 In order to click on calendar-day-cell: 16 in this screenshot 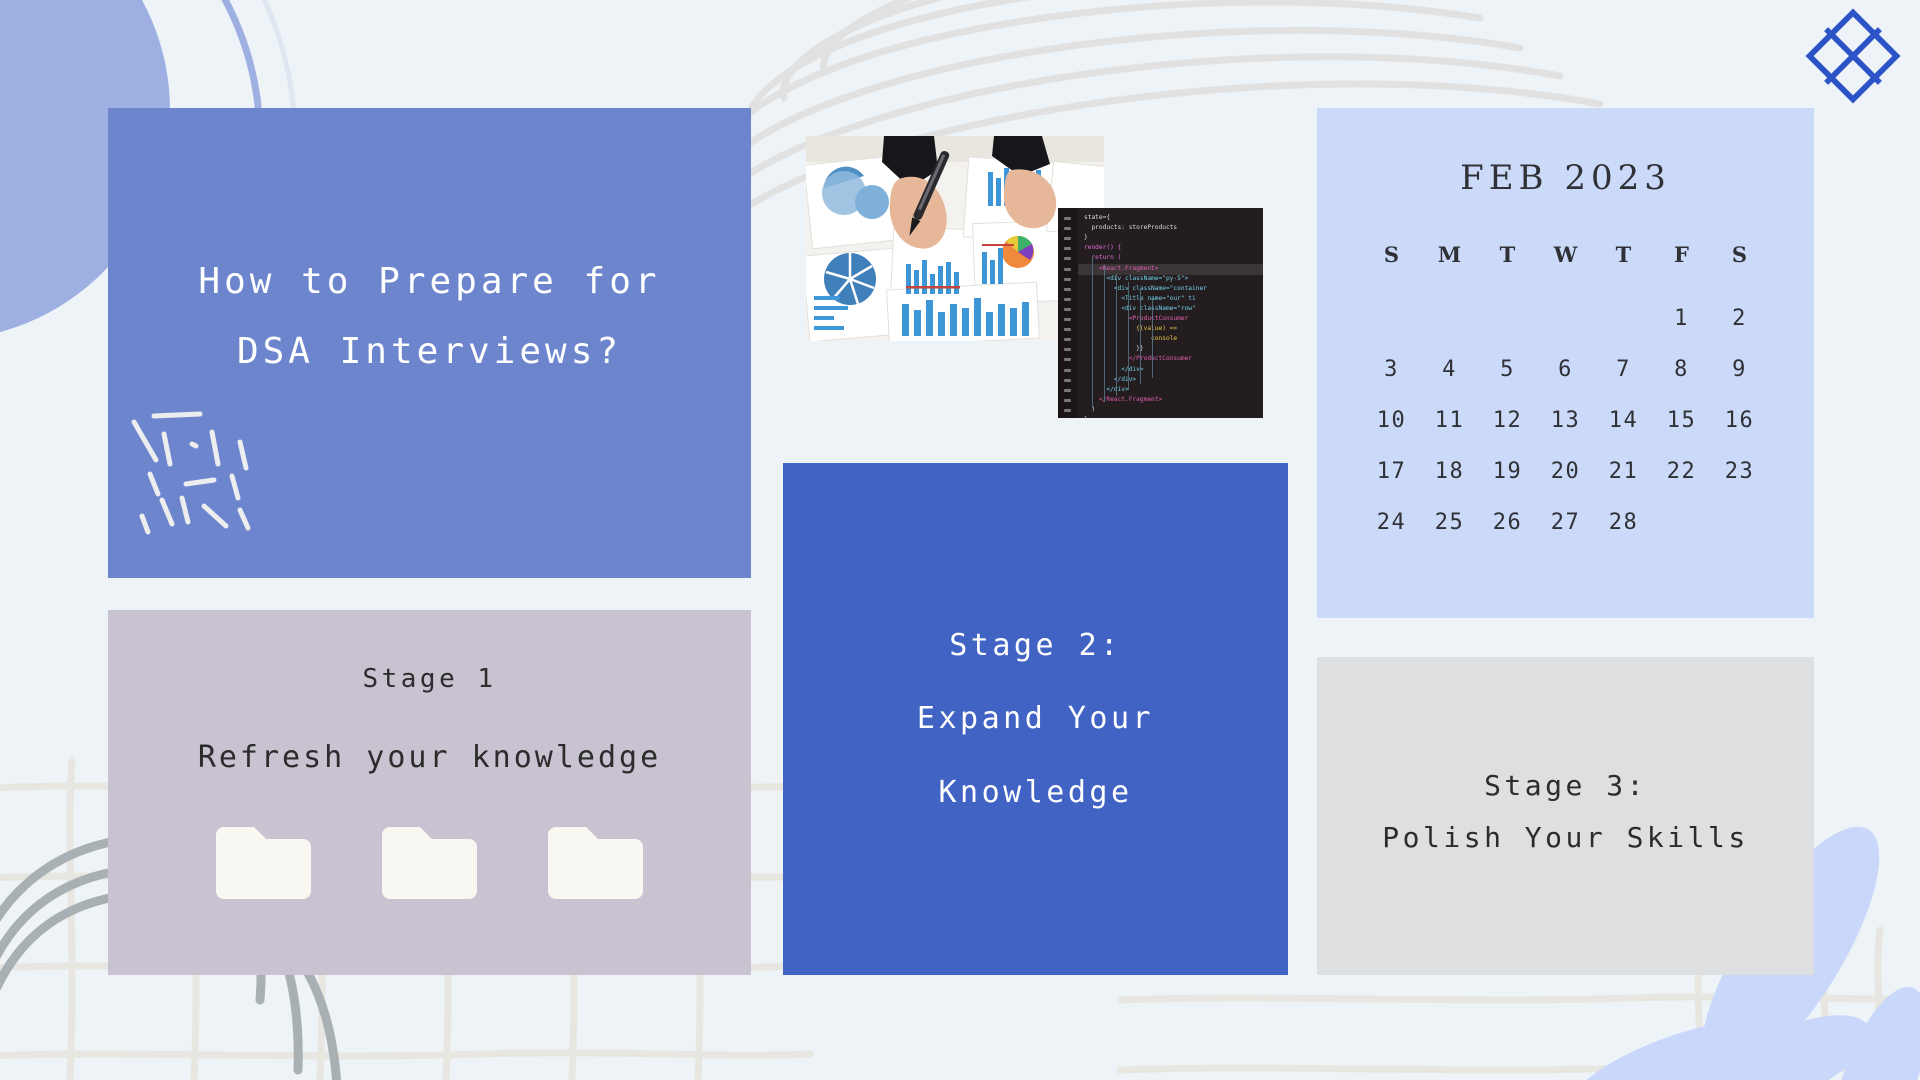, I will do `click(1740, 420)`.